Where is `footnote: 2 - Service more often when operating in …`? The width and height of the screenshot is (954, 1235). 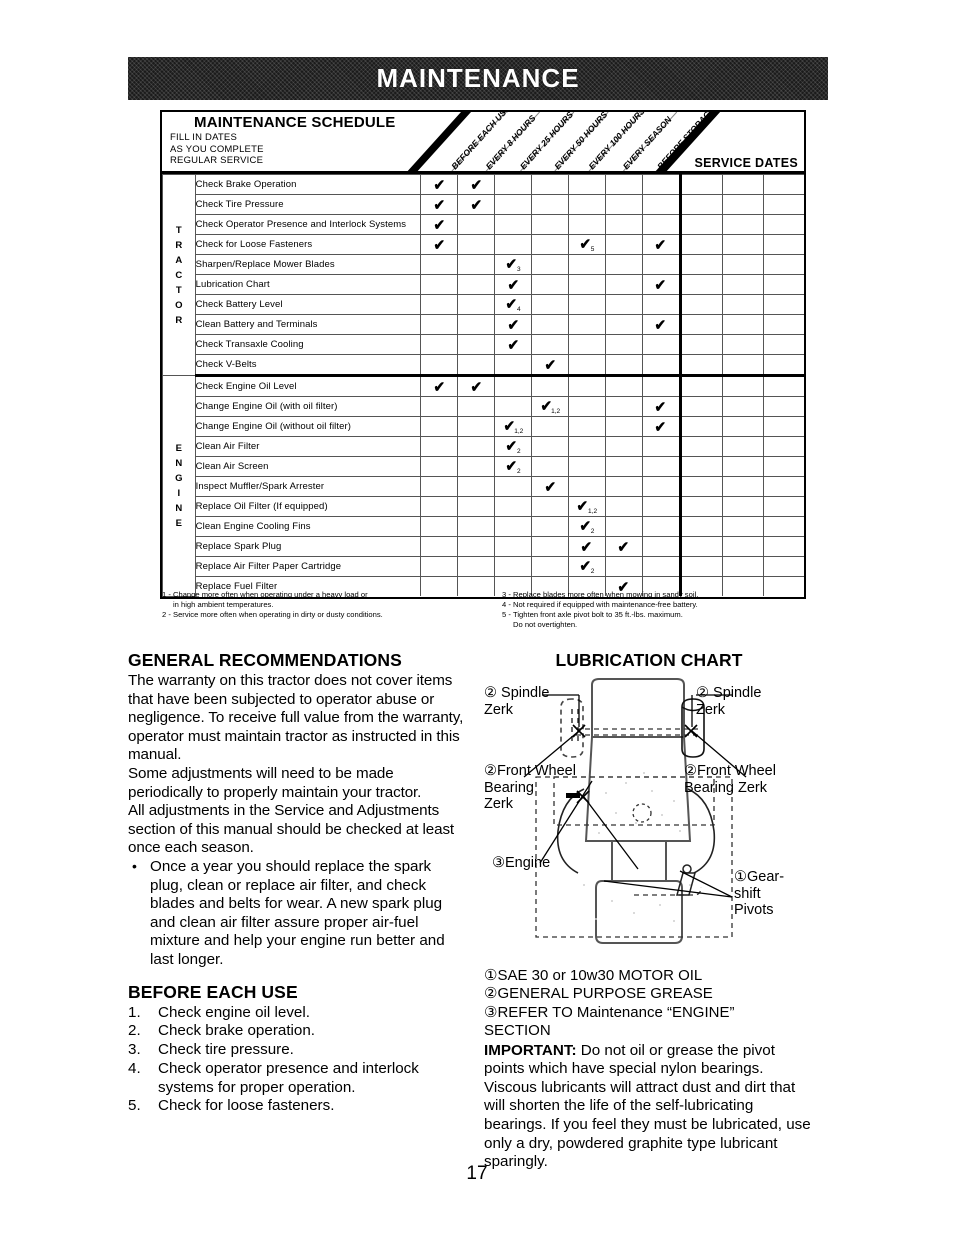 footnote: 2 - Service more often when operating in … is located at coordinates (327, 615).